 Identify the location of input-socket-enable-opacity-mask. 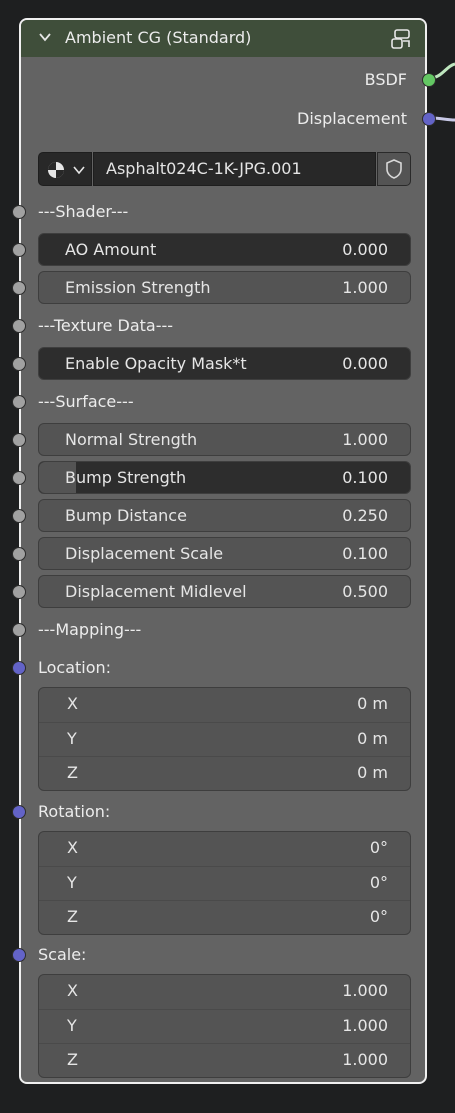
(19, 364).